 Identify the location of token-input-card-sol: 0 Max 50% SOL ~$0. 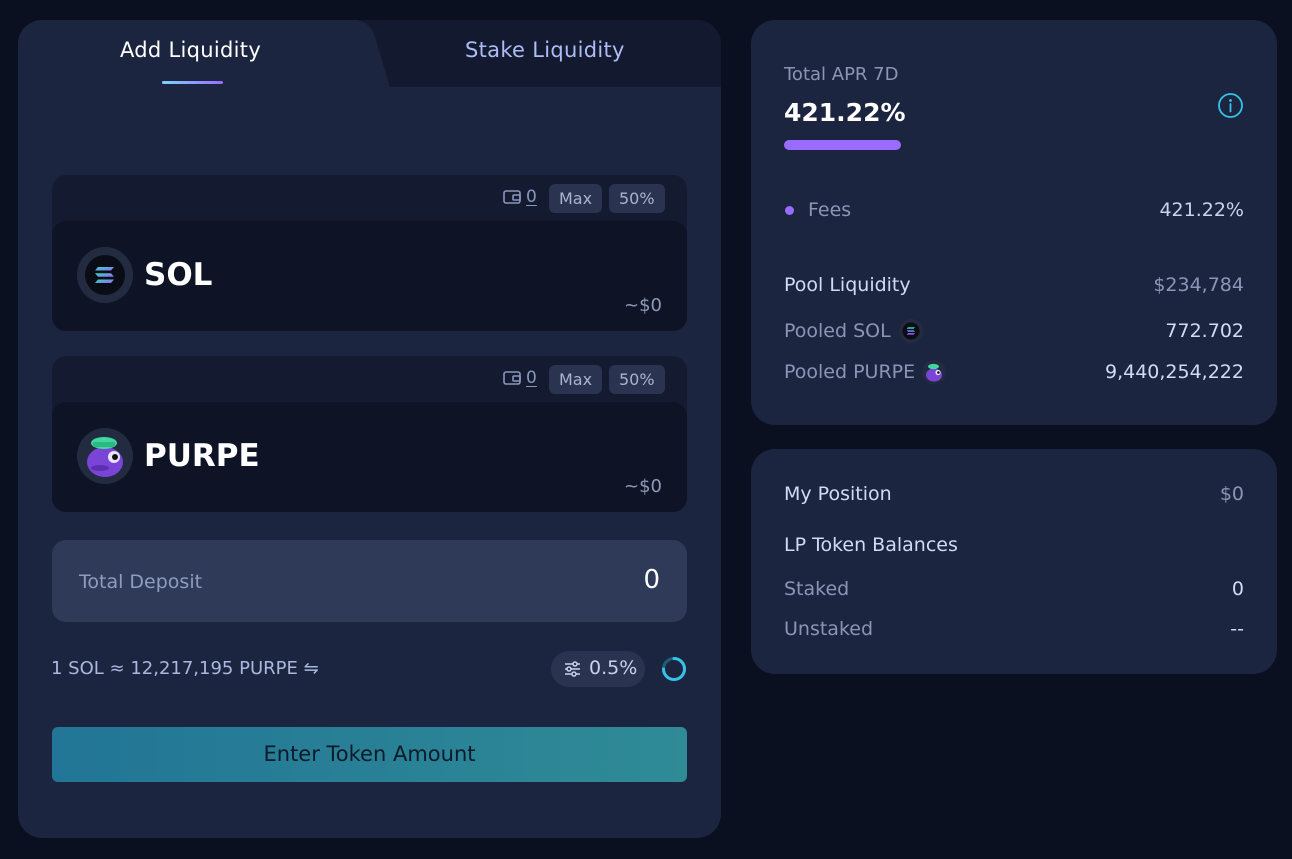
(369, 253).